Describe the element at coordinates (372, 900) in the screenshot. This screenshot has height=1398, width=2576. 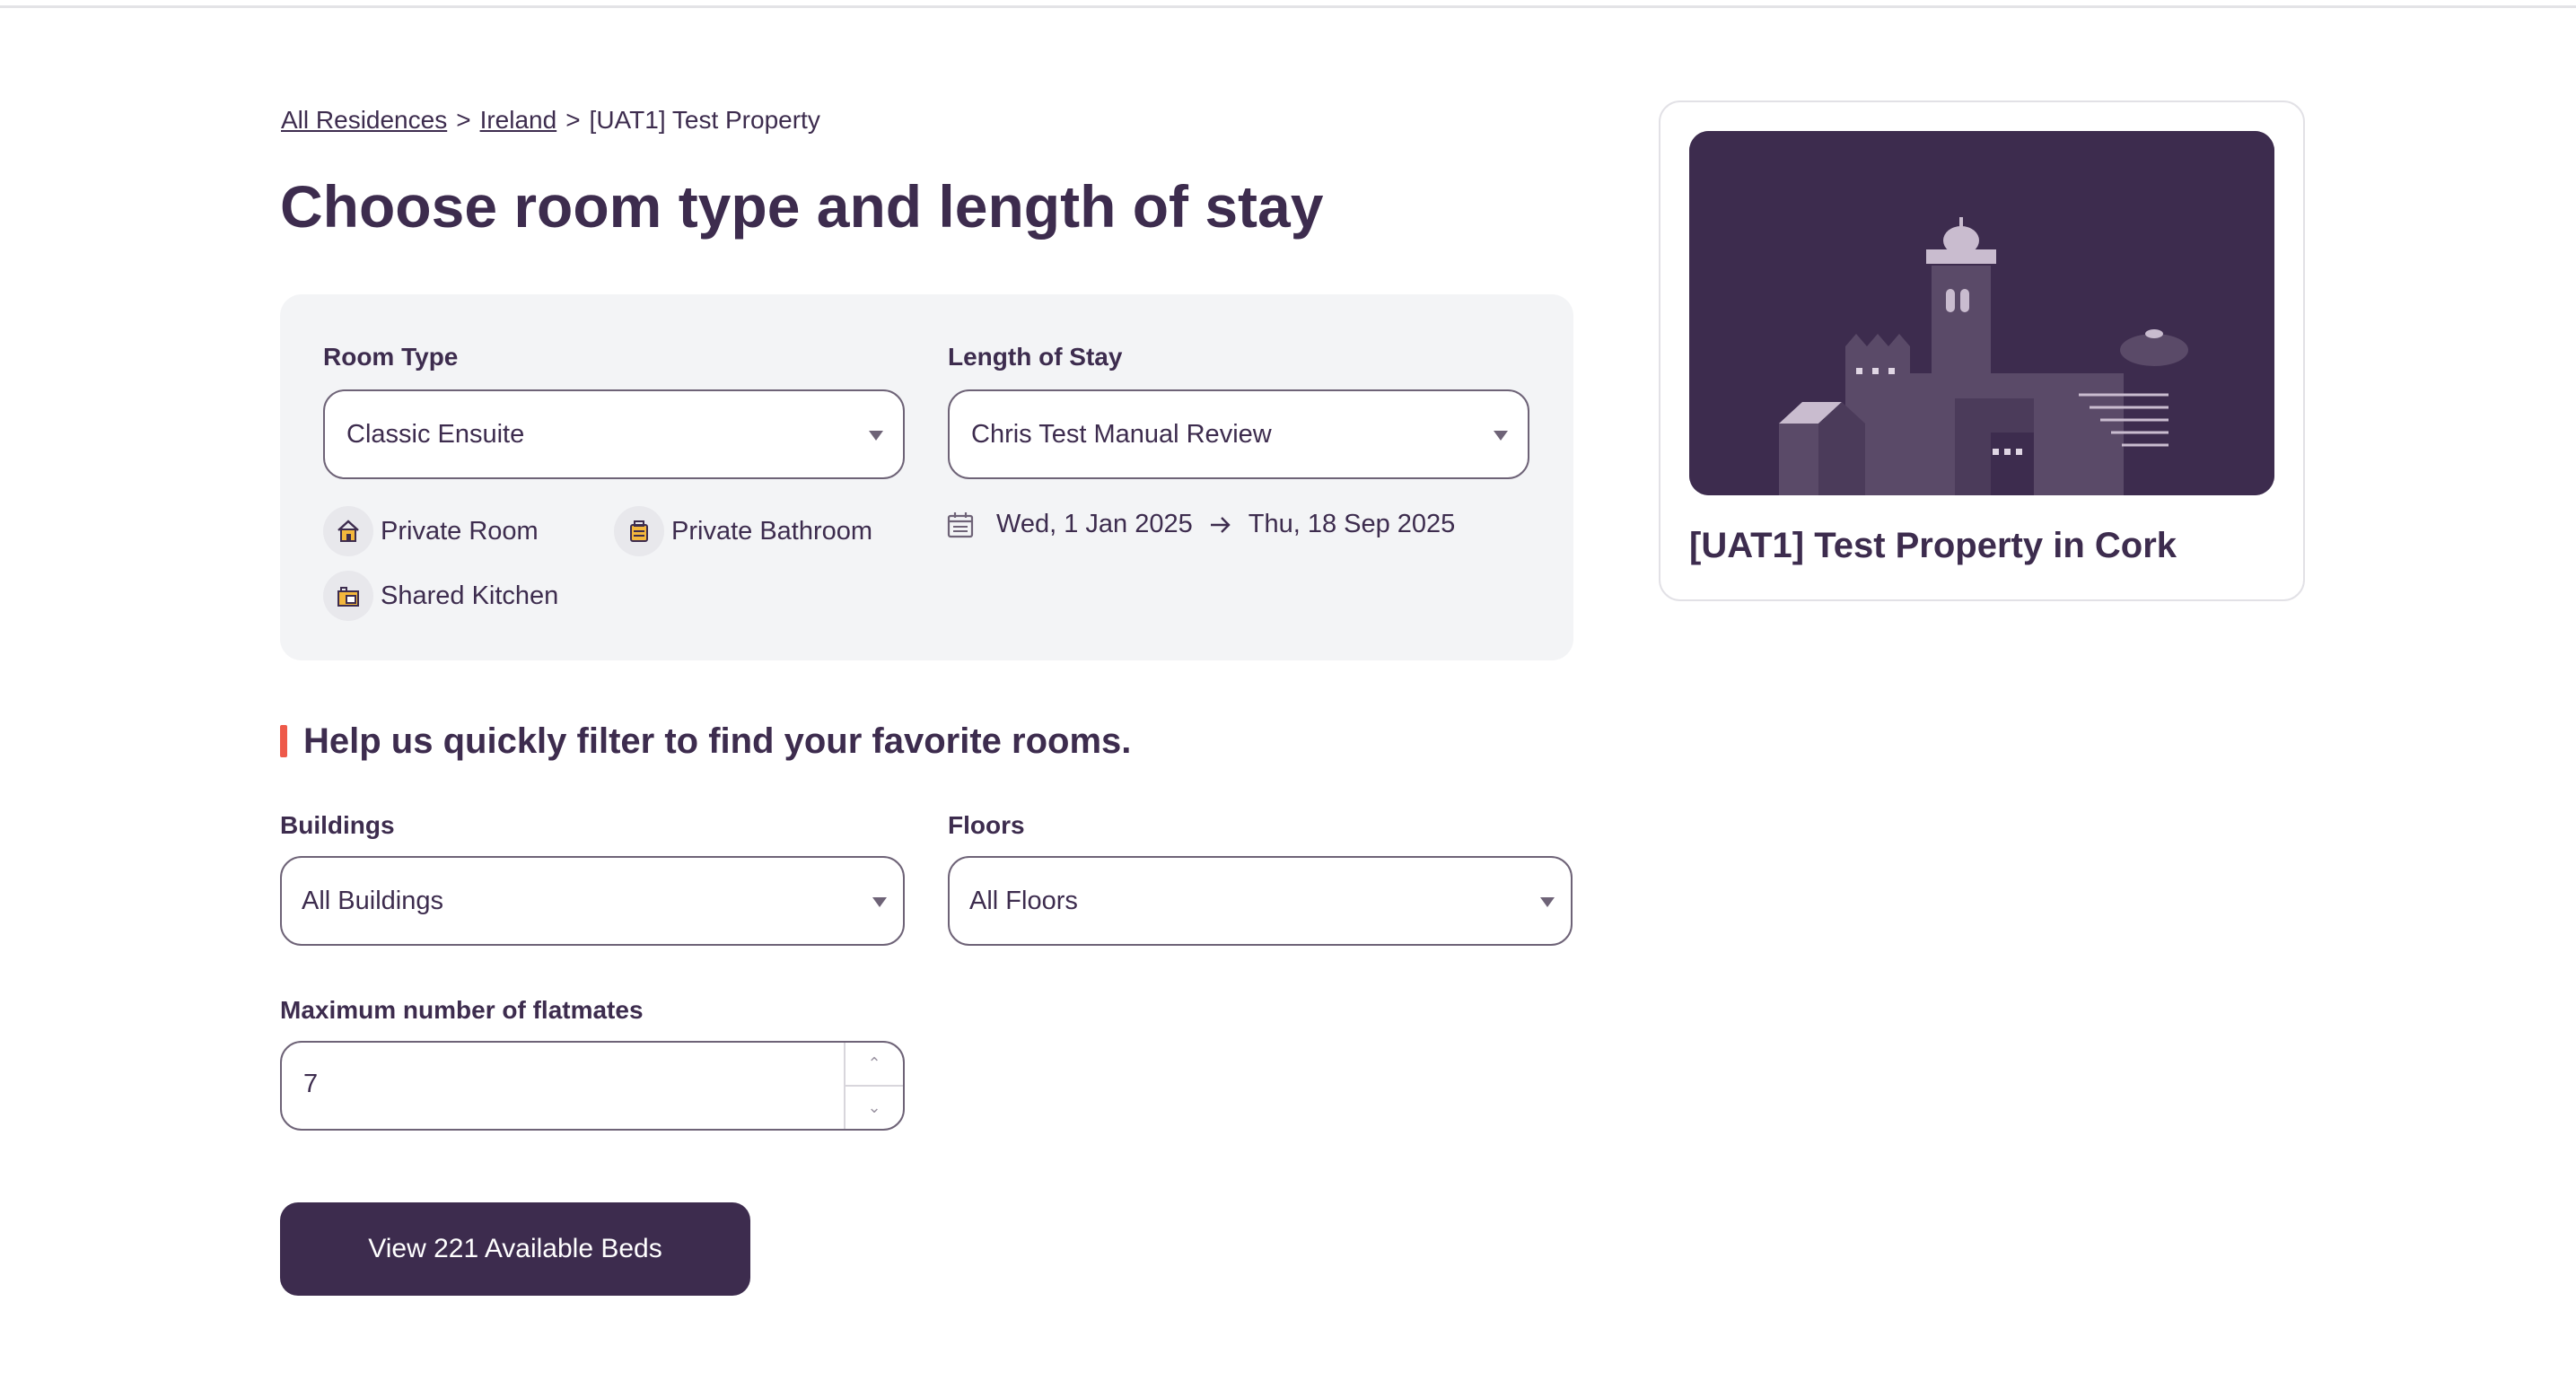
I see `buildings-value: All Buildings` at that location.